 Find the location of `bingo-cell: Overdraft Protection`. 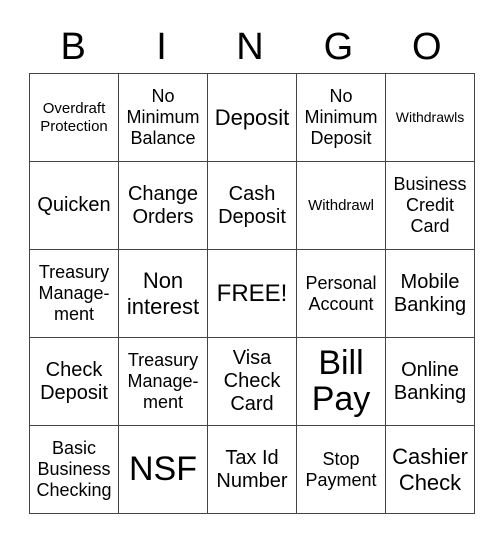

bingo-cell: Overdraft Protection is located at coordinates (74, 117).